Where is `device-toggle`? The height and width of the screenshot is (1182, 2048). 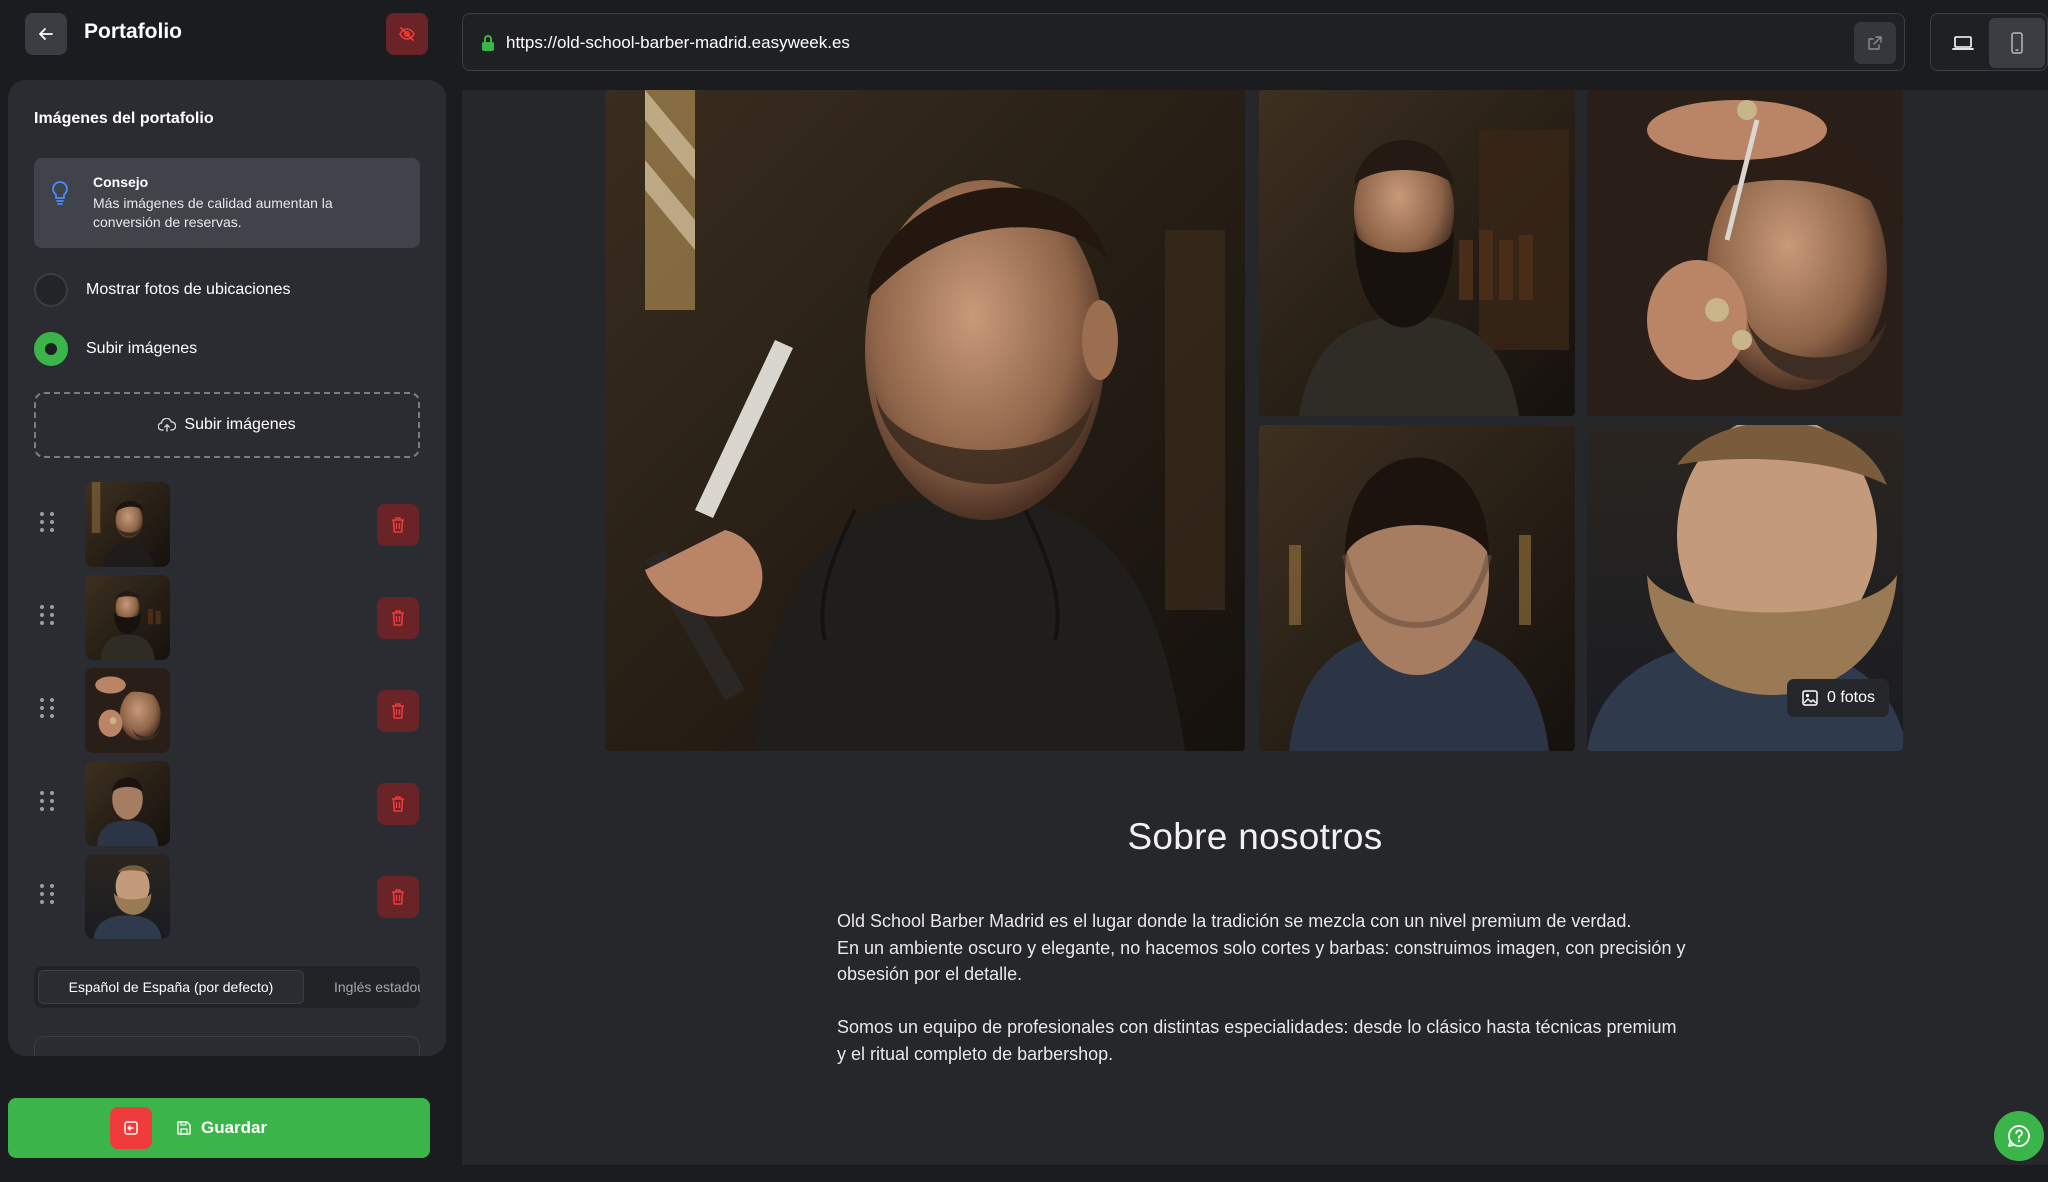
device-toggle is located at coordinates (1989, 42).